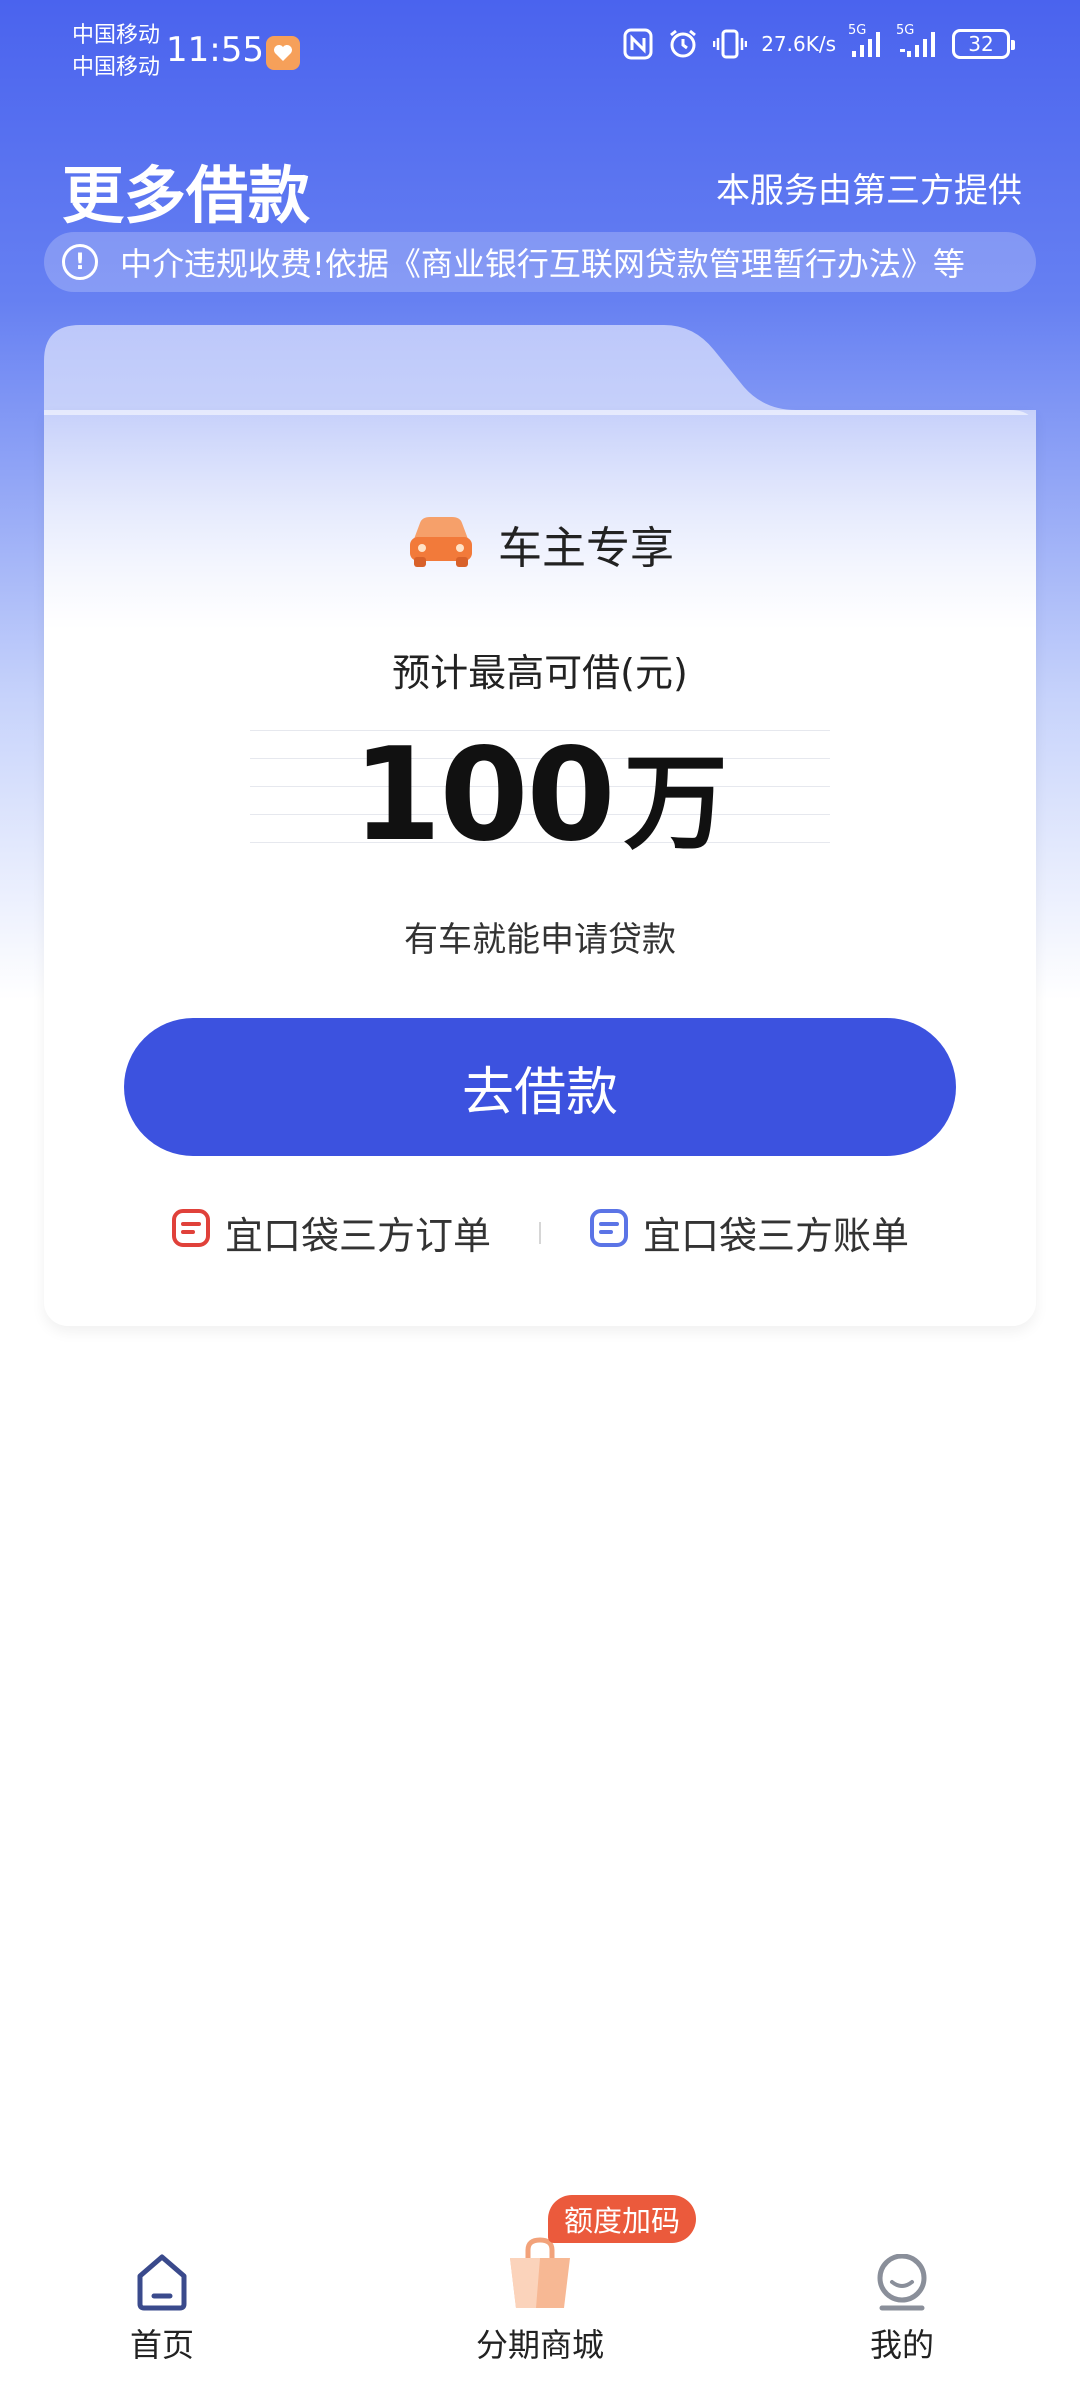 The image size is (1080, 2400). Describe the element at coordinates (905, 30) in the screenshot. I see `signal-label-2: 5G` at that location.